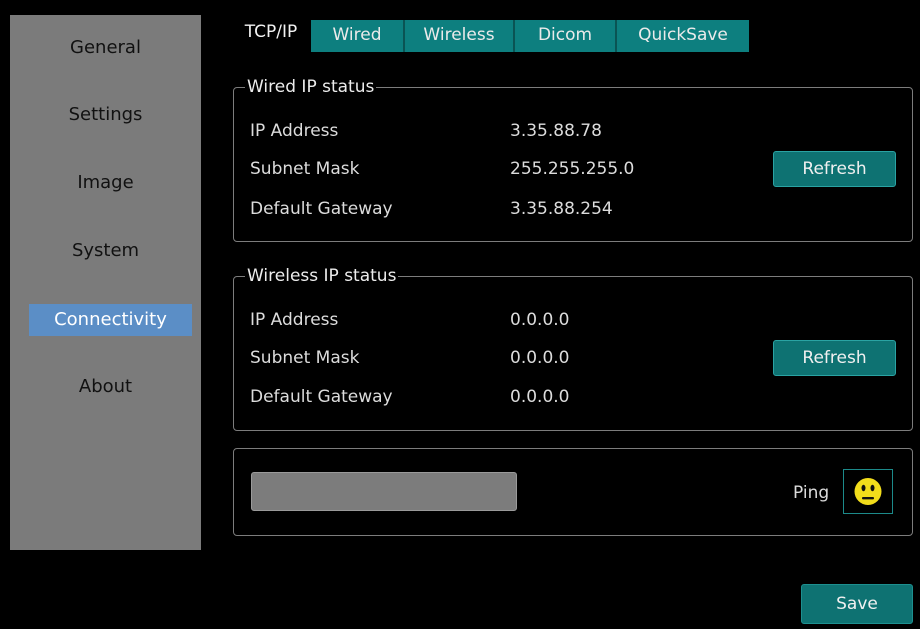 The height and width of the screenshot is (629, 920). What do you see at coordinates (311, 87) in the screenshot?
I see `wired-ip-status-title: Wired IP status` at bounding box center [311, 87].